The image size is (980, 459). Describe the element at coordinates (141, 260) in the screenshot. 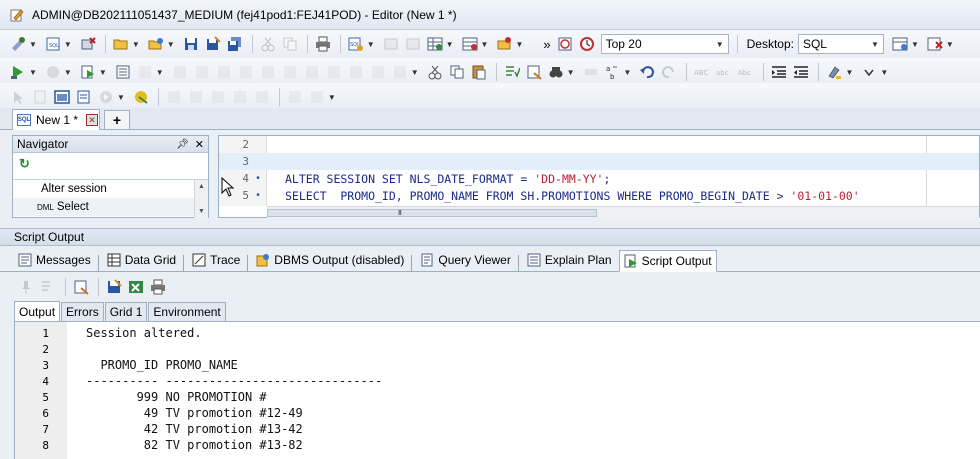

I see `tab-data-grid: Data Grid` at that location.